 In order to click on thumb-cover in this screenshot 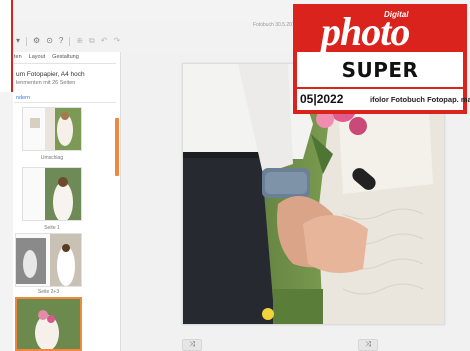, I will do `click(52, 129)`.